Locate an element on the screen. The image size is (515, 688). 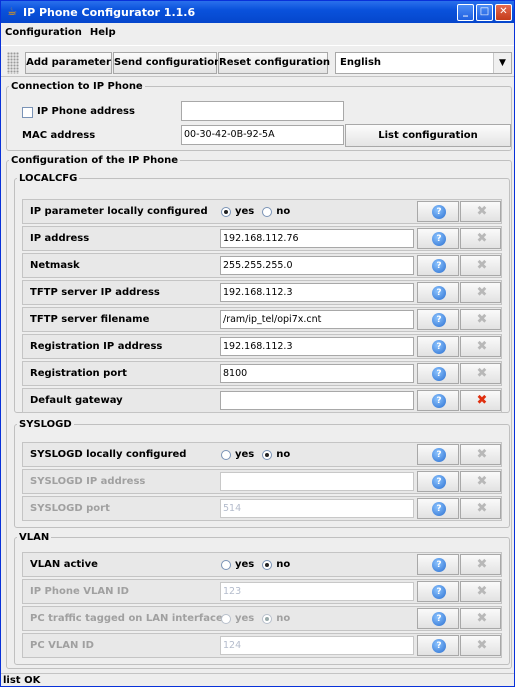
param-row-registration-port: Registration port 8100 ? ✖ is located at coordinates (262, 373).